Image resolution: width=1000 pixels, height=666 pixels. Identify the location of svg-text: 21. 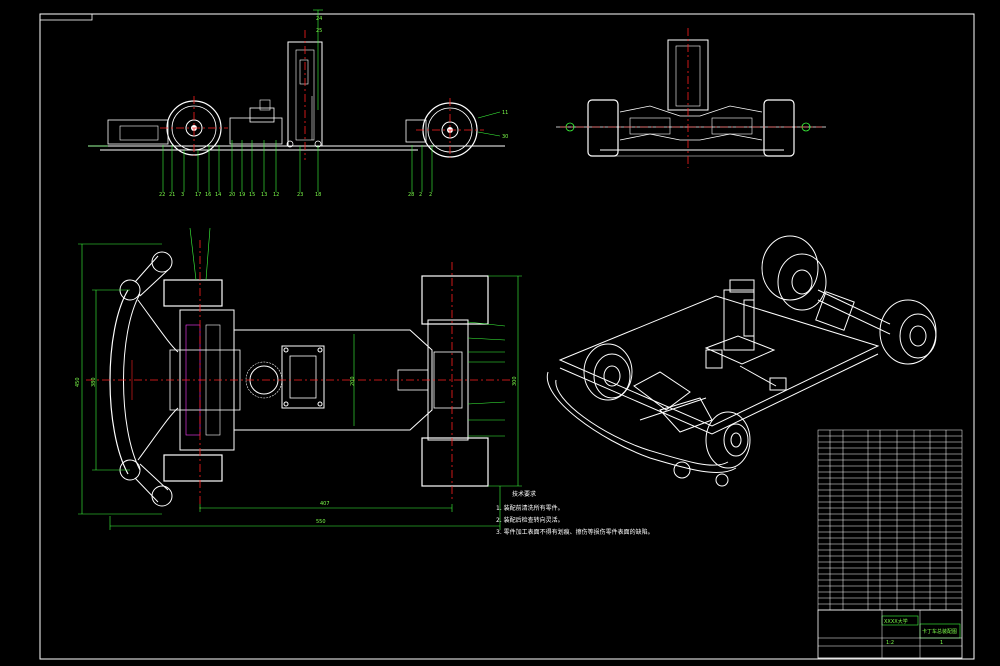
(172, 195).